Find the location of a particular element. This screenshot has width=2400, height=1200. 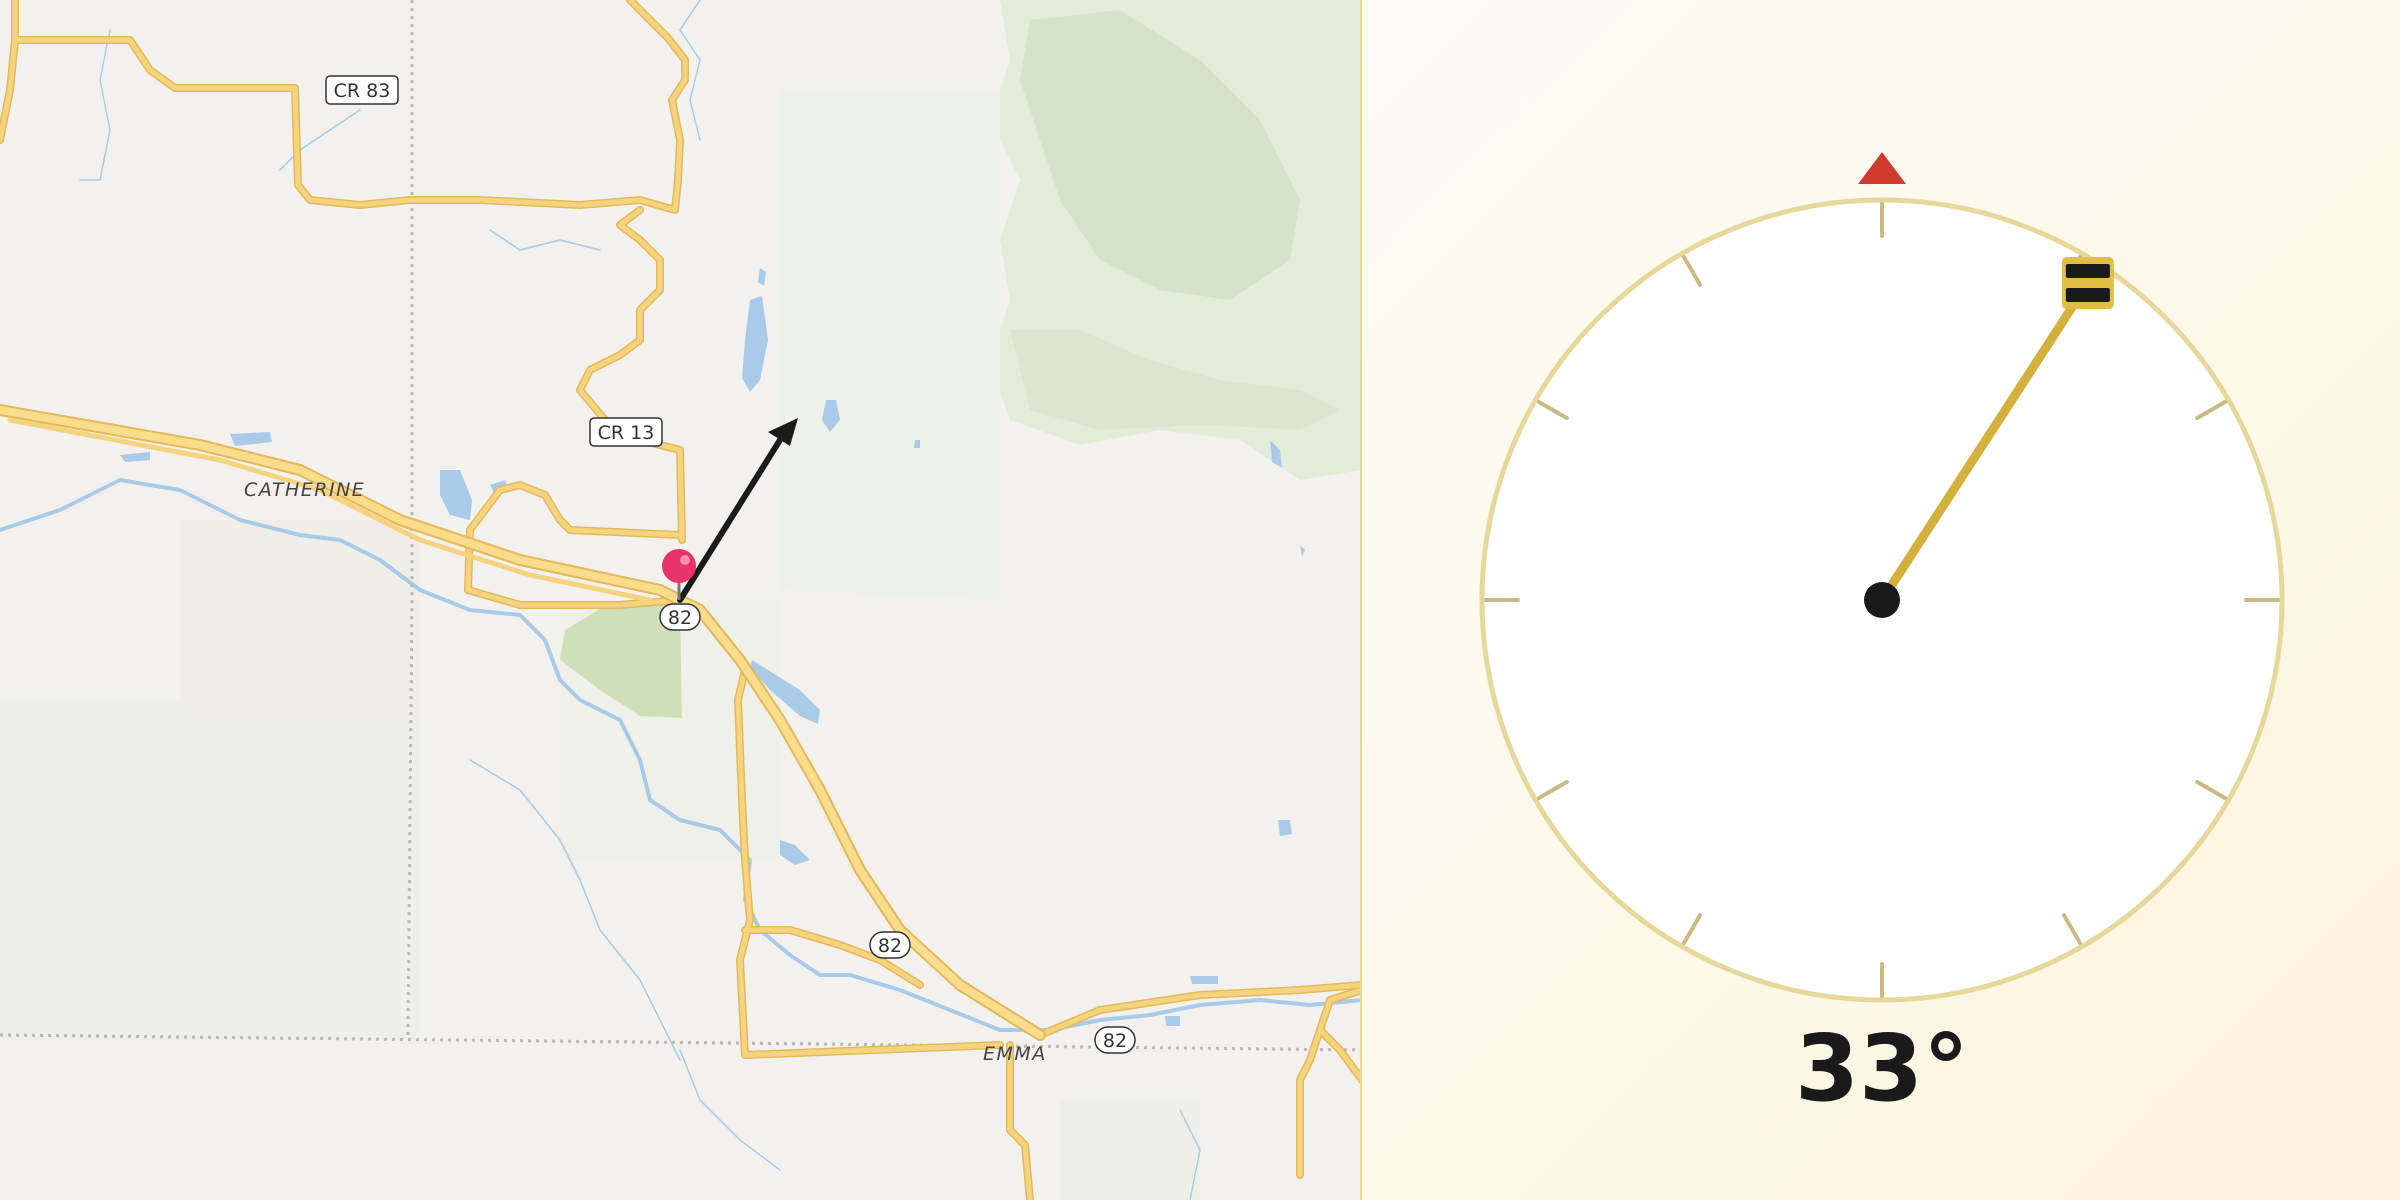

svg-text: CR 83 is located at coordinates (362, 91).